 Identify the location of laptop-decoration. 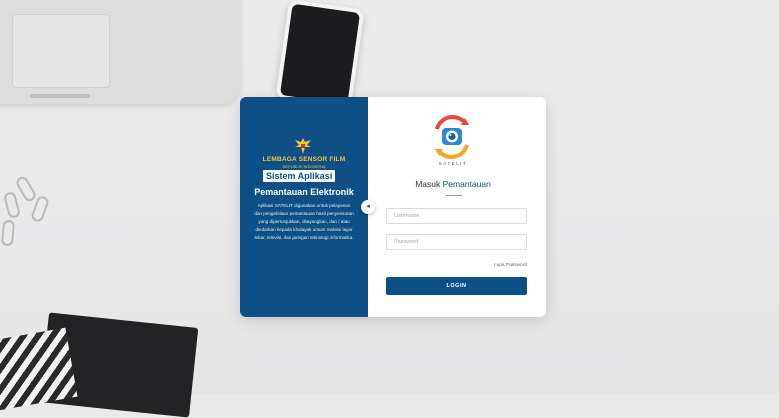
(120, 52).